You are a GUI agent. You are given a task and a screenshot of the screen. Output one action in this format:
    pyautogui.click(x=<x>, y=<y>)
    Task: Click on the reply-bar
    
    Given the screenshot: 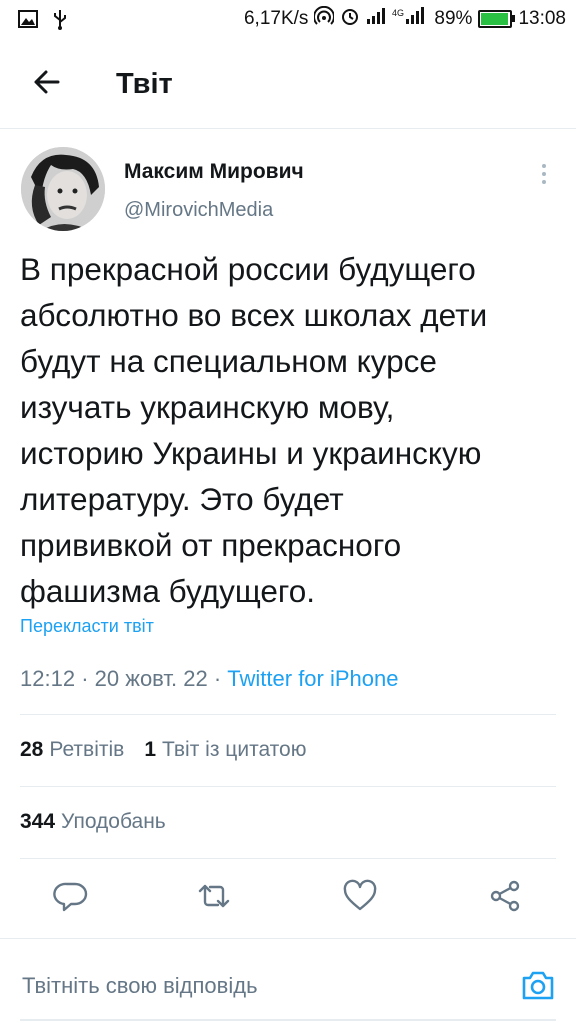 What is the action you would take?
    pyautogui.click(x=288, y=981)
    